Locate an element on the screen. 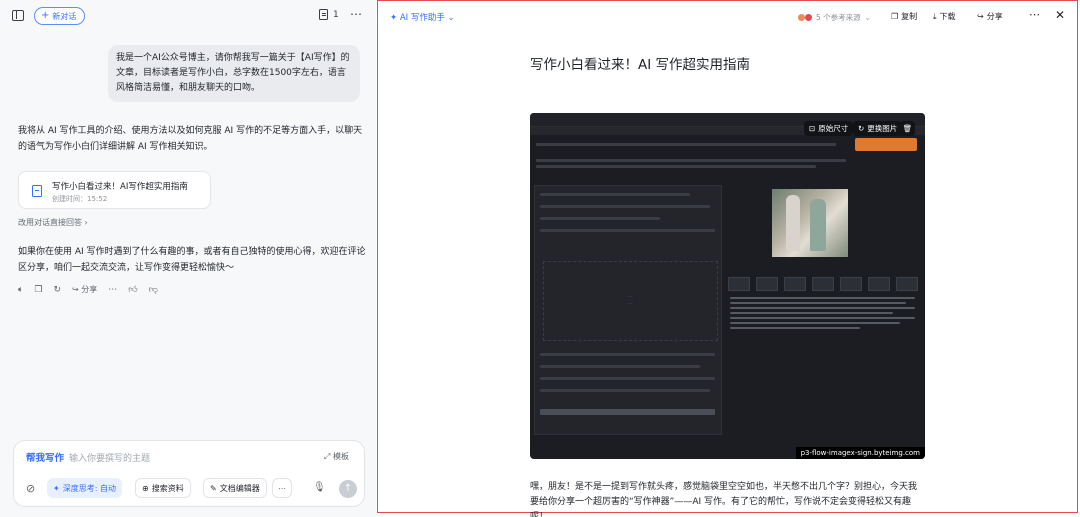  doc-more-icon: ⋯ is located at coordinates (1034, 14).